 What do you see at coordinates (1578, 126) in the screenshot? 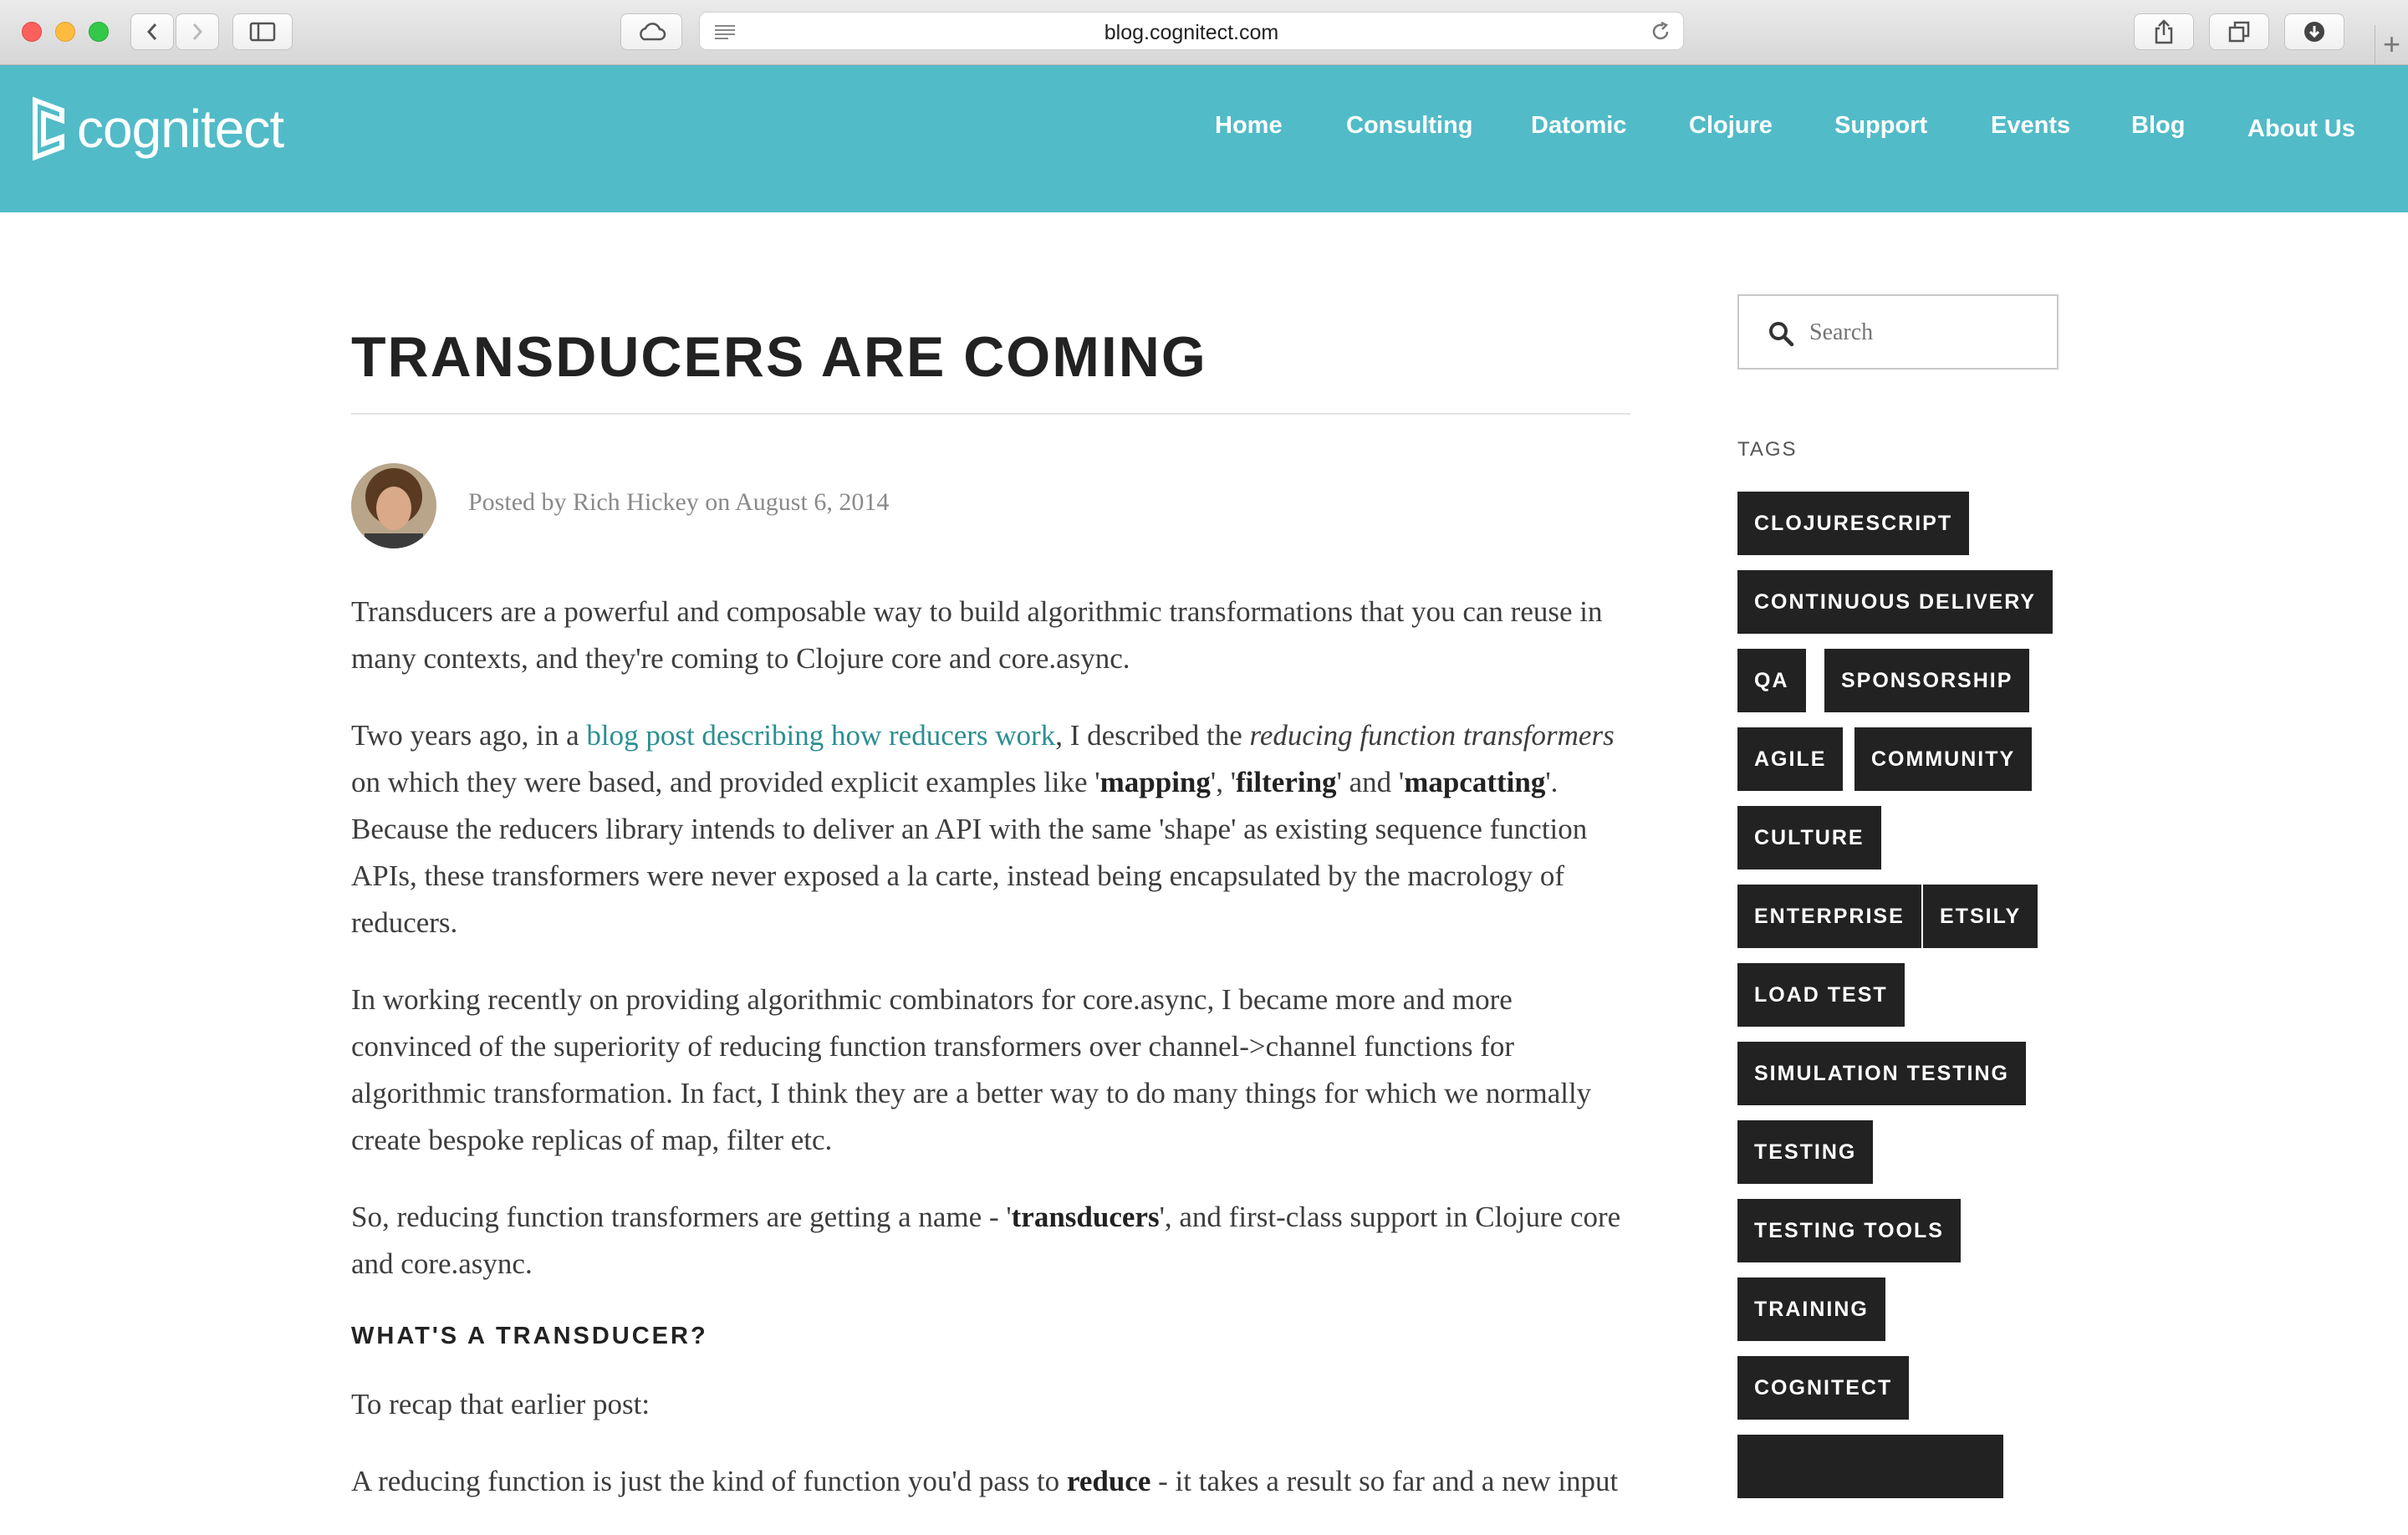
I see `nav-datomic: Datomic` at bounding box center [1578, 126].